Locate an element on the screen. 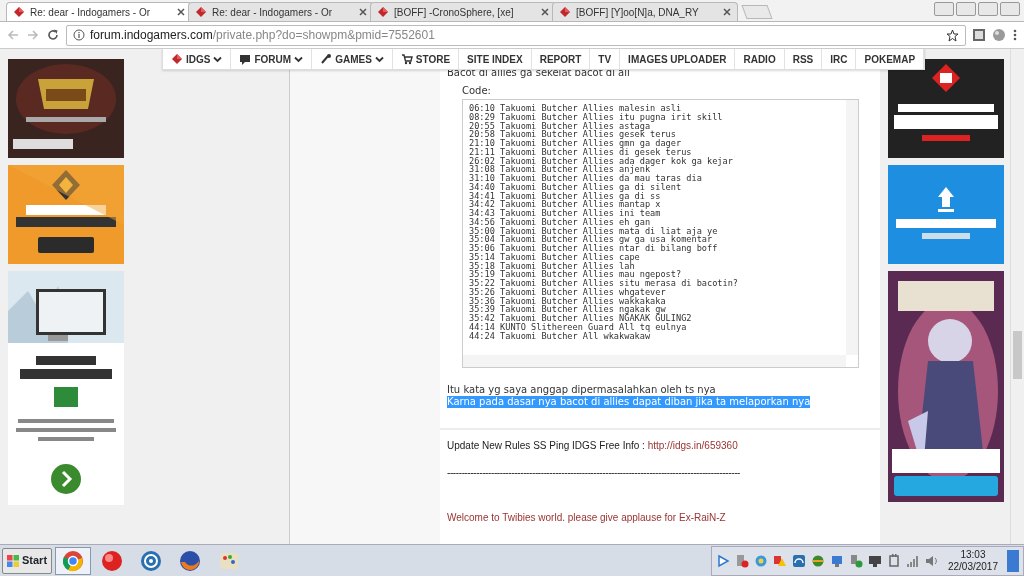 This screenshot has height=576, width=1024. monitor-icon is located at coordinates (836, 560).